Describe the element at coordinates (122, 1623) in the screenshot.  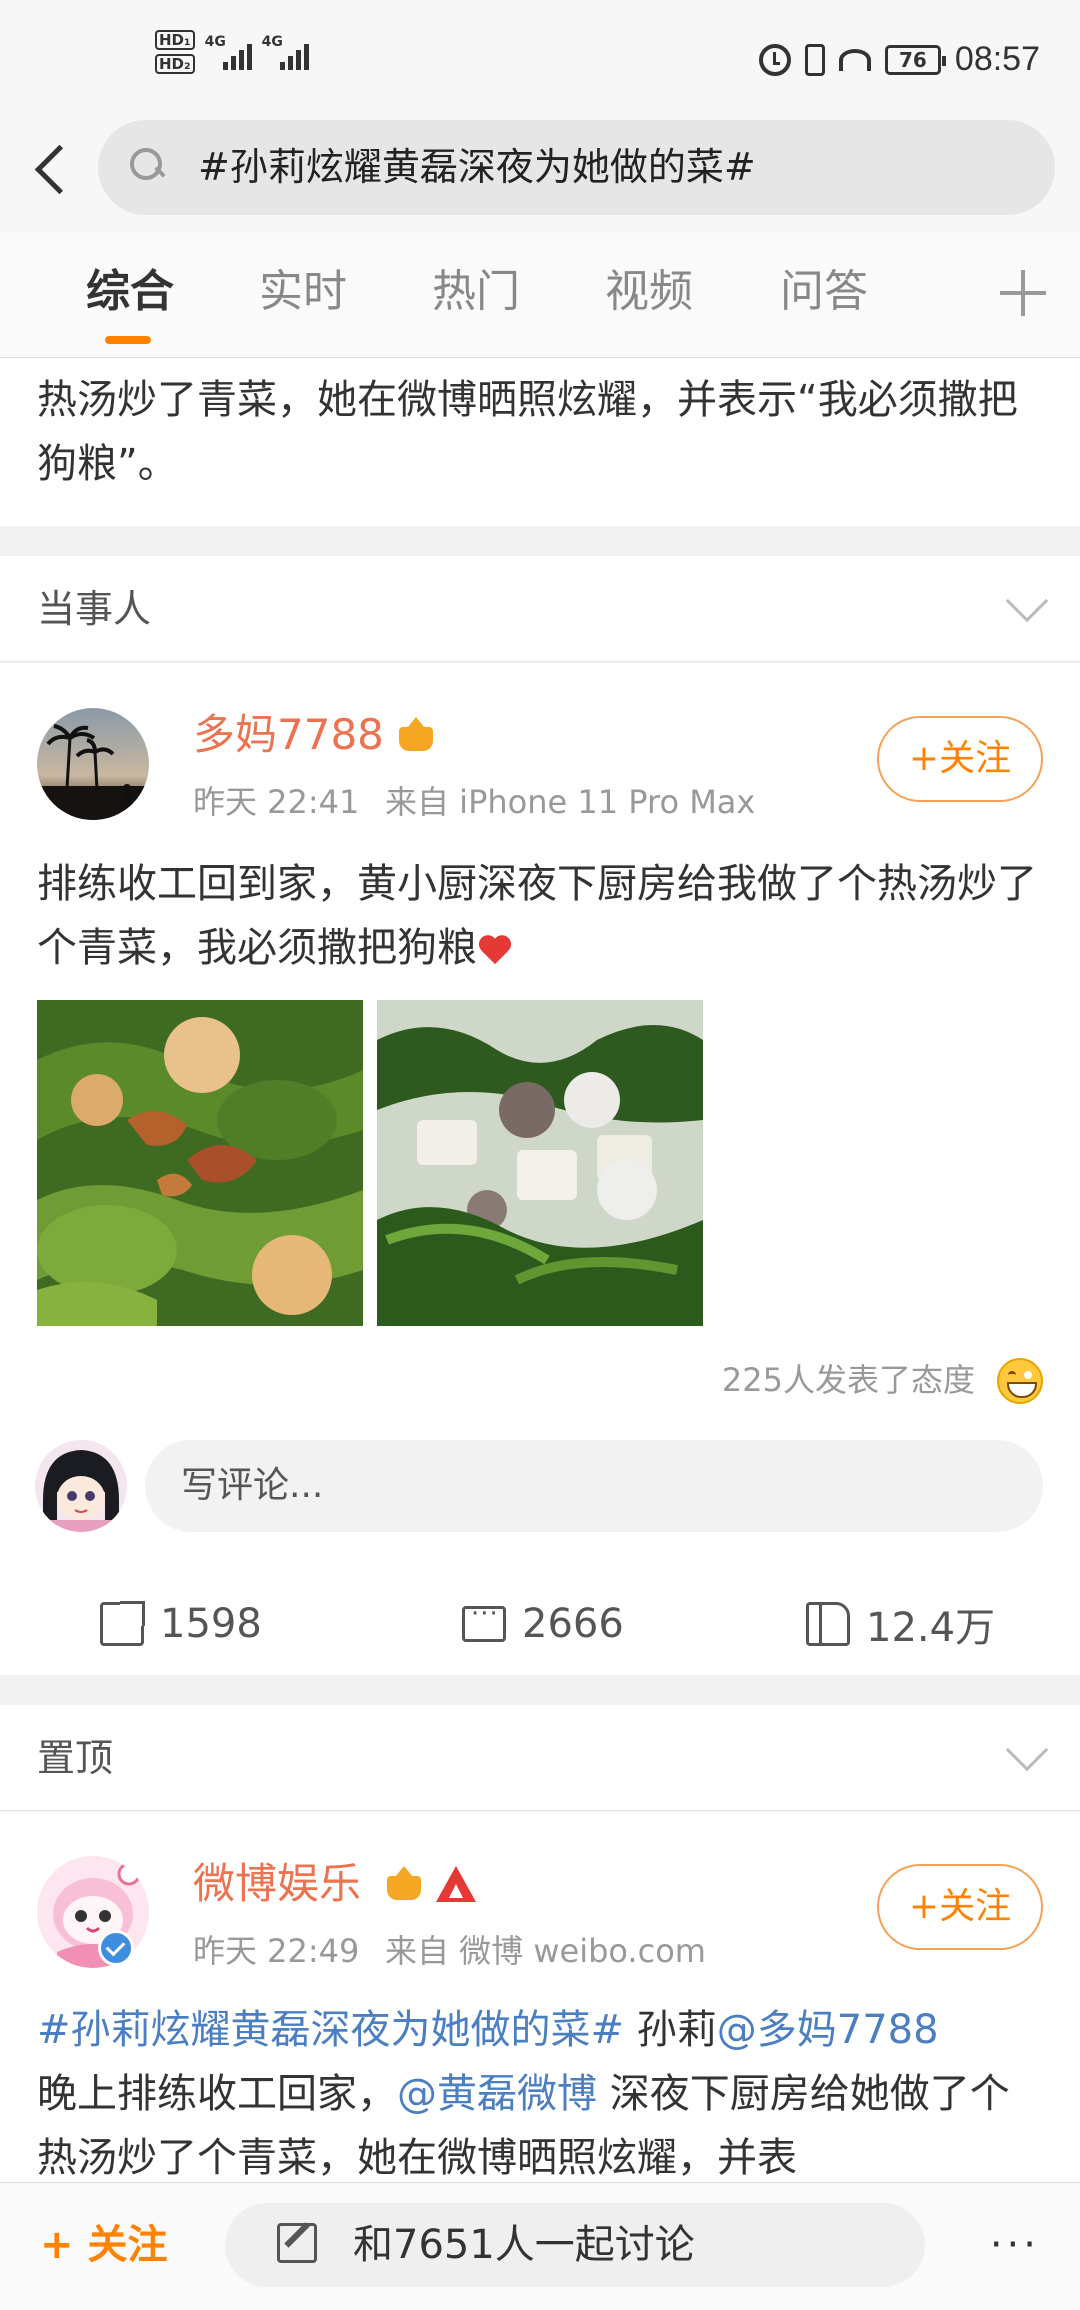
I see `share-icon` at that location.